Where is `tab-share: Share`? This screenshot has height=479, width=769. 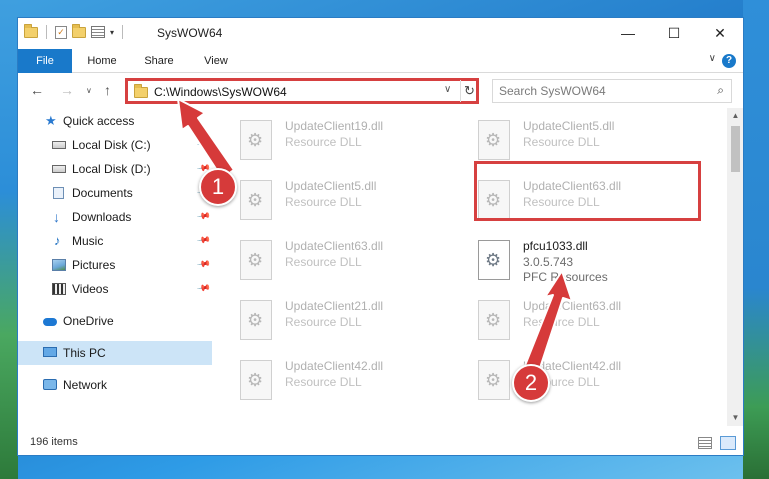
tab-share: Share is located at coordinates (159, 61).